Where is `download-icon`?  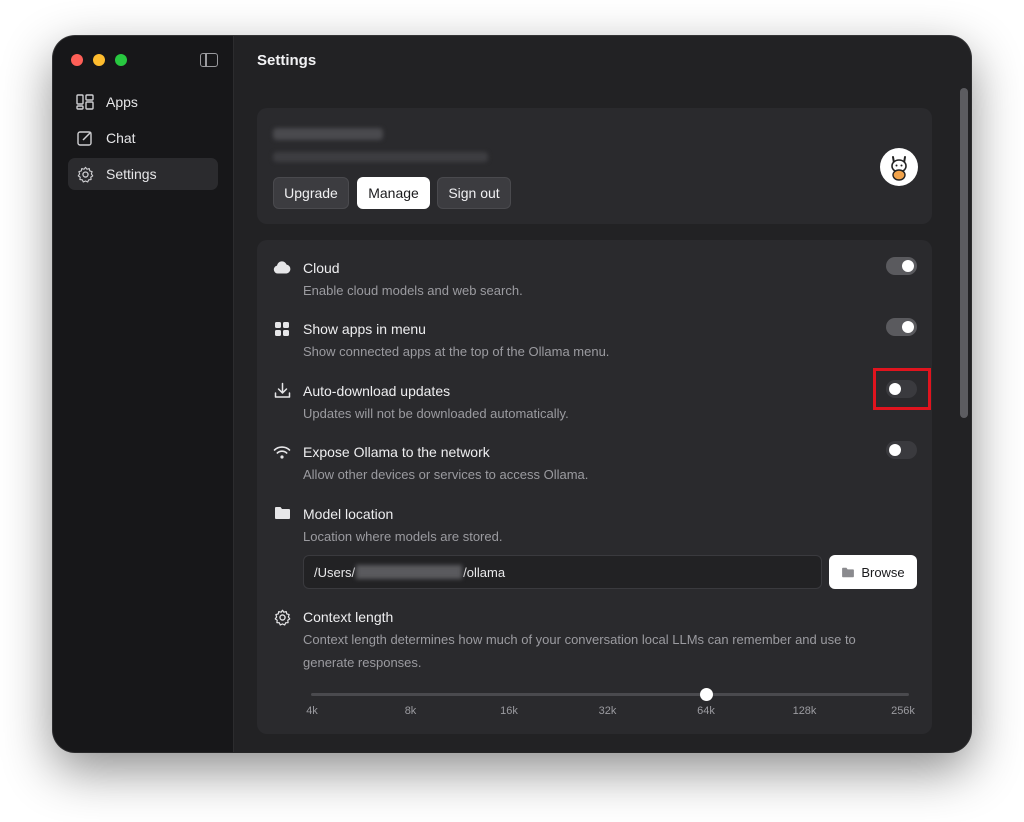
download-icon is located at coordinates (282, 390).